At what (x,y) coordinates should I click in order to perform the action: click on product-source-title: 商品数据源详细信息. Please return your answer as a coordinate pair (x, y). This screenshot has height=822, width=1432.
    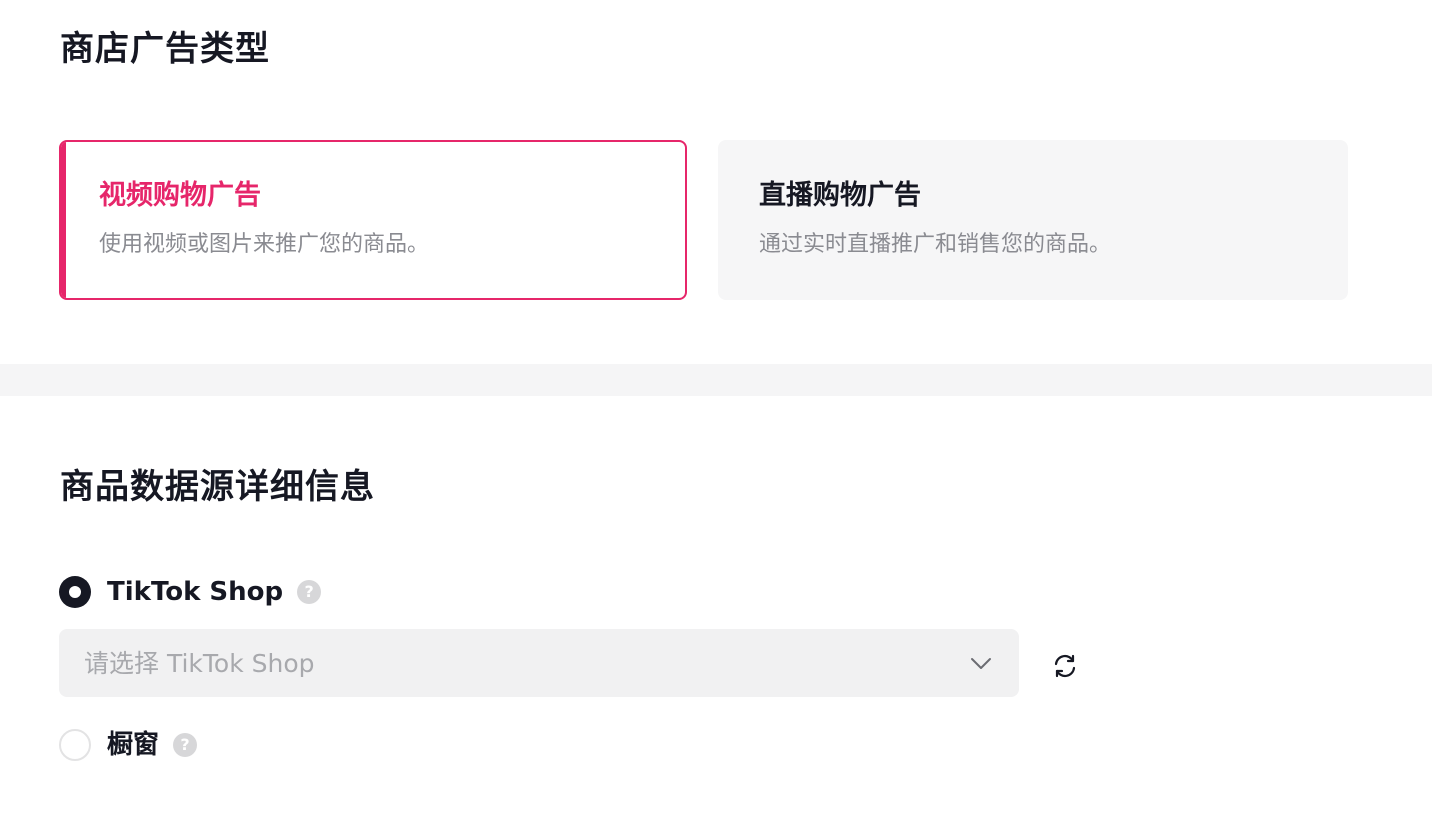
    Looking at the image, I should click on (217, 487).